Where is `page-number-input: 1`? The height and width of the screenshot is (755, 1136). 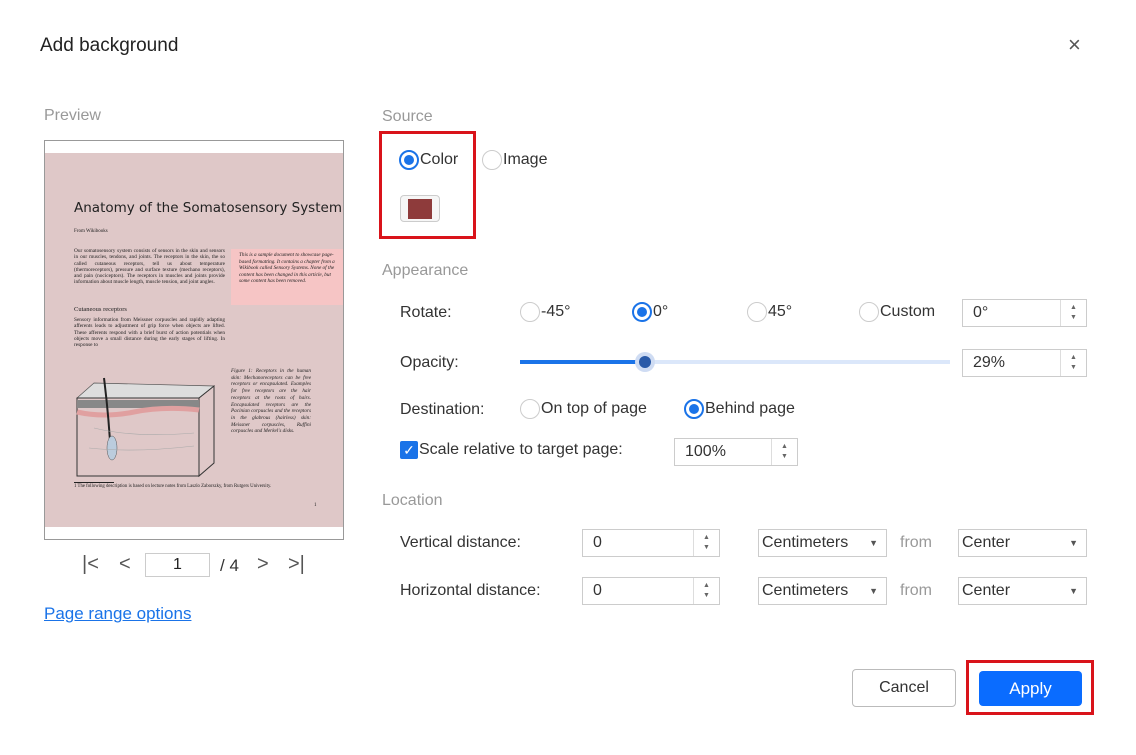 page-number-input: 1 is located at coordinates (177, 565).